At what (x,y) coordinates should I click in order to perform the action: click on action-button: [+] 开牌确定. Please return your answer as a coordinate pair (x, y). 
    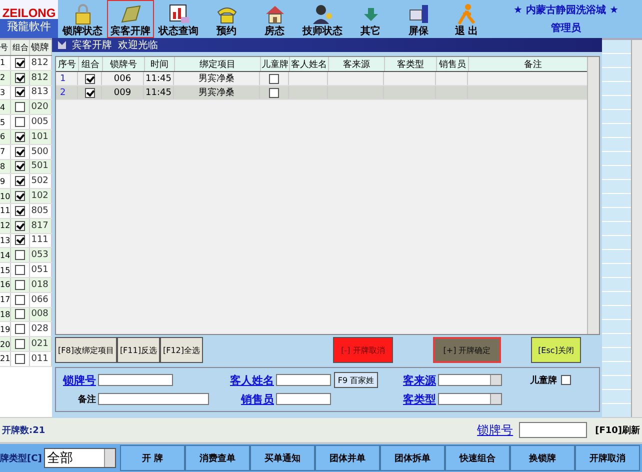
    Looking at the image, I should click on (467, 350).